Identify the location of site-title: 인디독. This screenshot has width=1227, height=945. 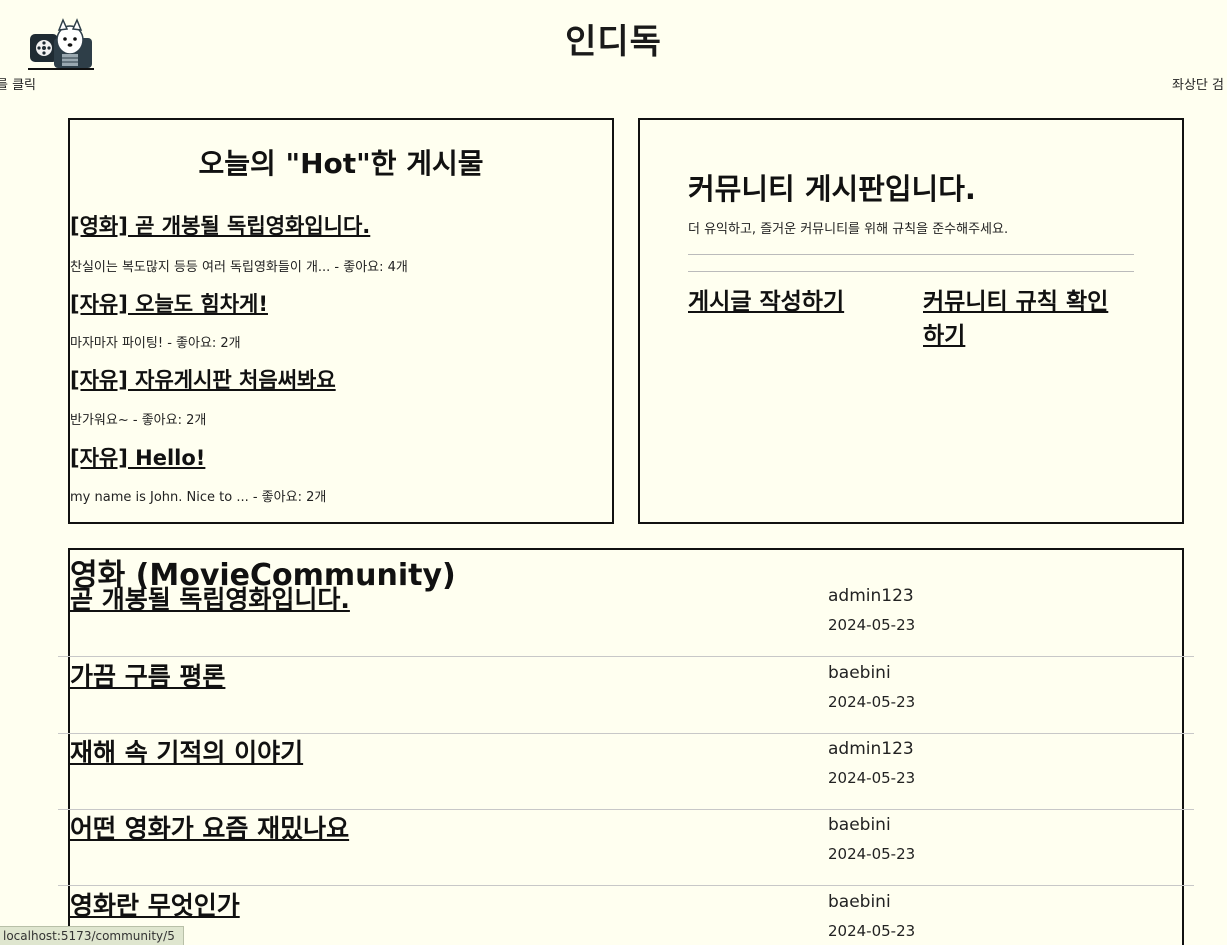
(613, 42).